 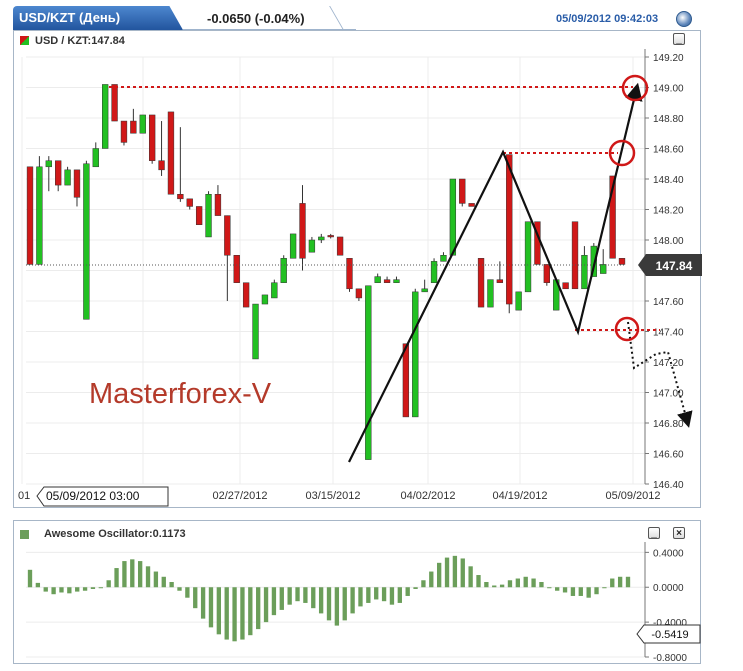 What do you see at coordinates (632, 496) in the screenshot?
I see `date-tick-label: 05/09/2012` at bounding box center [632, 496].